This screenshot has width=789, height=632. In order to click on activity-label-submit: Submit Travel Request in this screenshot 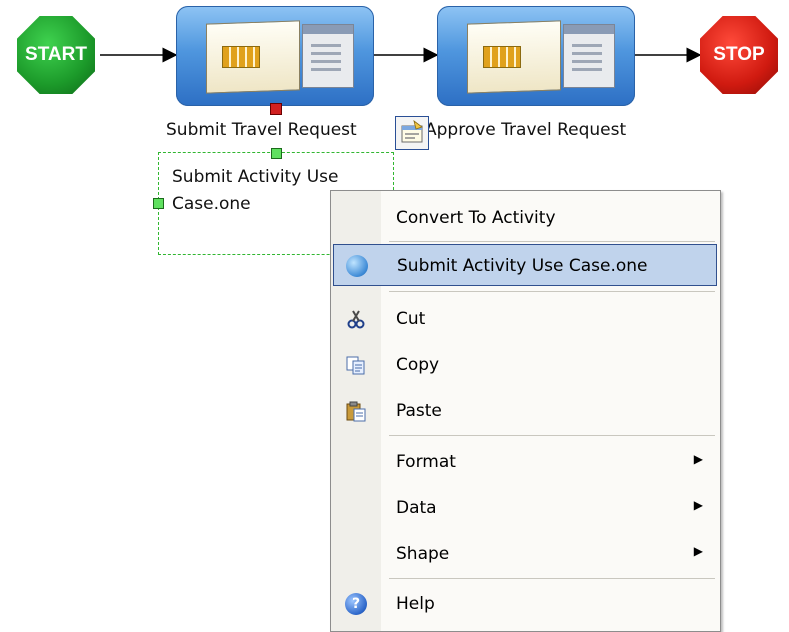, I will do `click(261, 130)`.